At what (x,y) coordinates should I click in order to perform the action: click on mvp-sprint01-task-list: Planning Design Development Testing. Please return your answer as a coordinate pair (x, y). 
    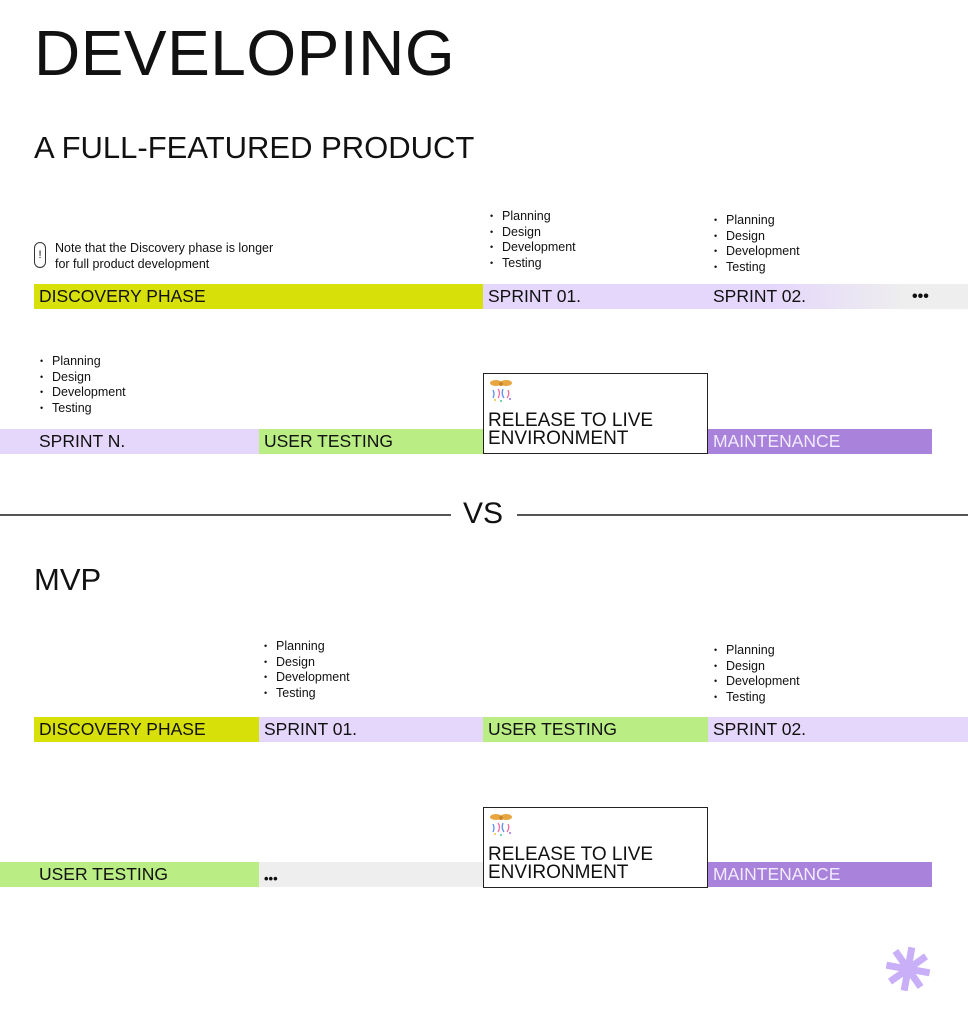
    Looking at the image, I should click on (307, 670).